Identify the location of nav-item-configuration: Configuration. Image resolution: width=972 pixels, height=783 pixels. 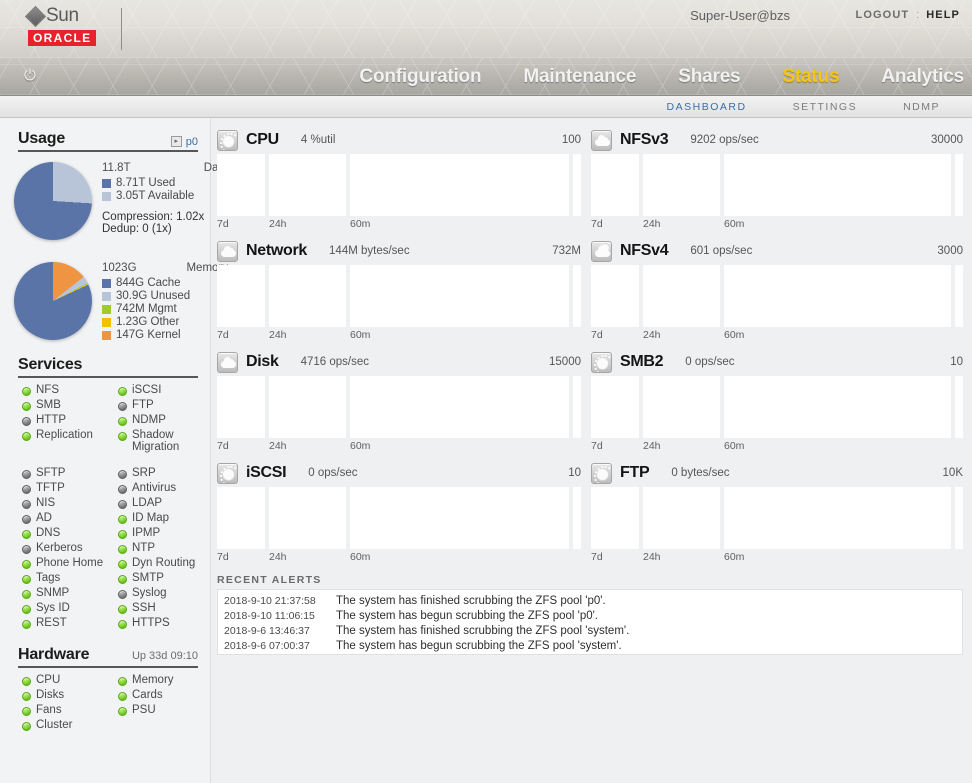
(420, 77).